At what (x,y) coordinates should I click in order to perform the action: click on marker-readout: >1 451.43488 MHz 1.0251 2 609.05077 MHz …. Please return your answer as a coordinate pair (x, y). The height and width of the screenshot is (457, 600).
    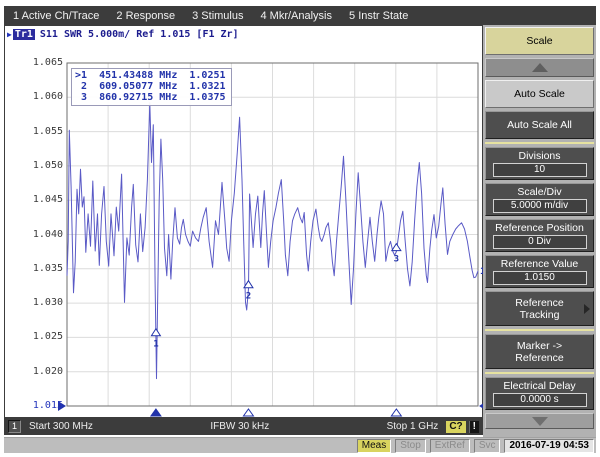
    Looking at the image, I should click on (151, 87).